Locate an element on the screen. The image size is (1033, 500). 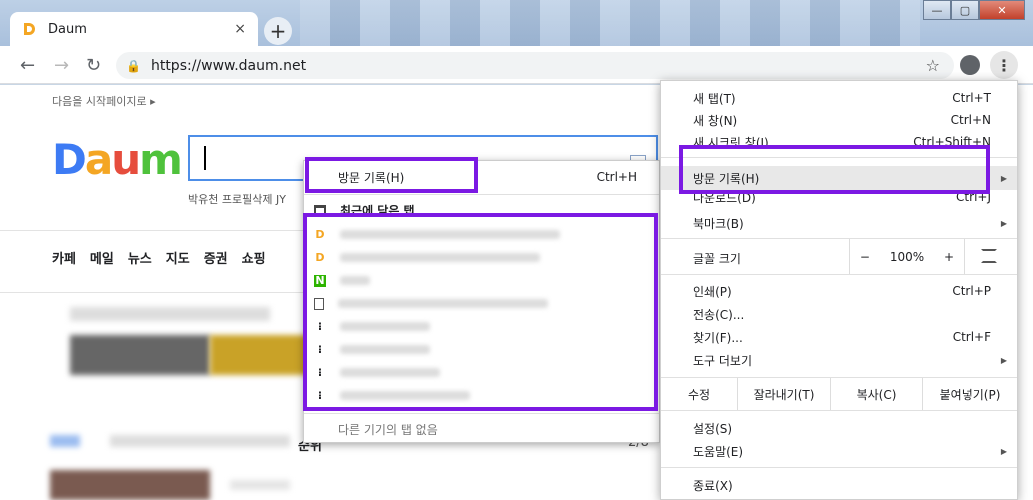
browser-tab: Daum × is located at coordinates (134, 29).